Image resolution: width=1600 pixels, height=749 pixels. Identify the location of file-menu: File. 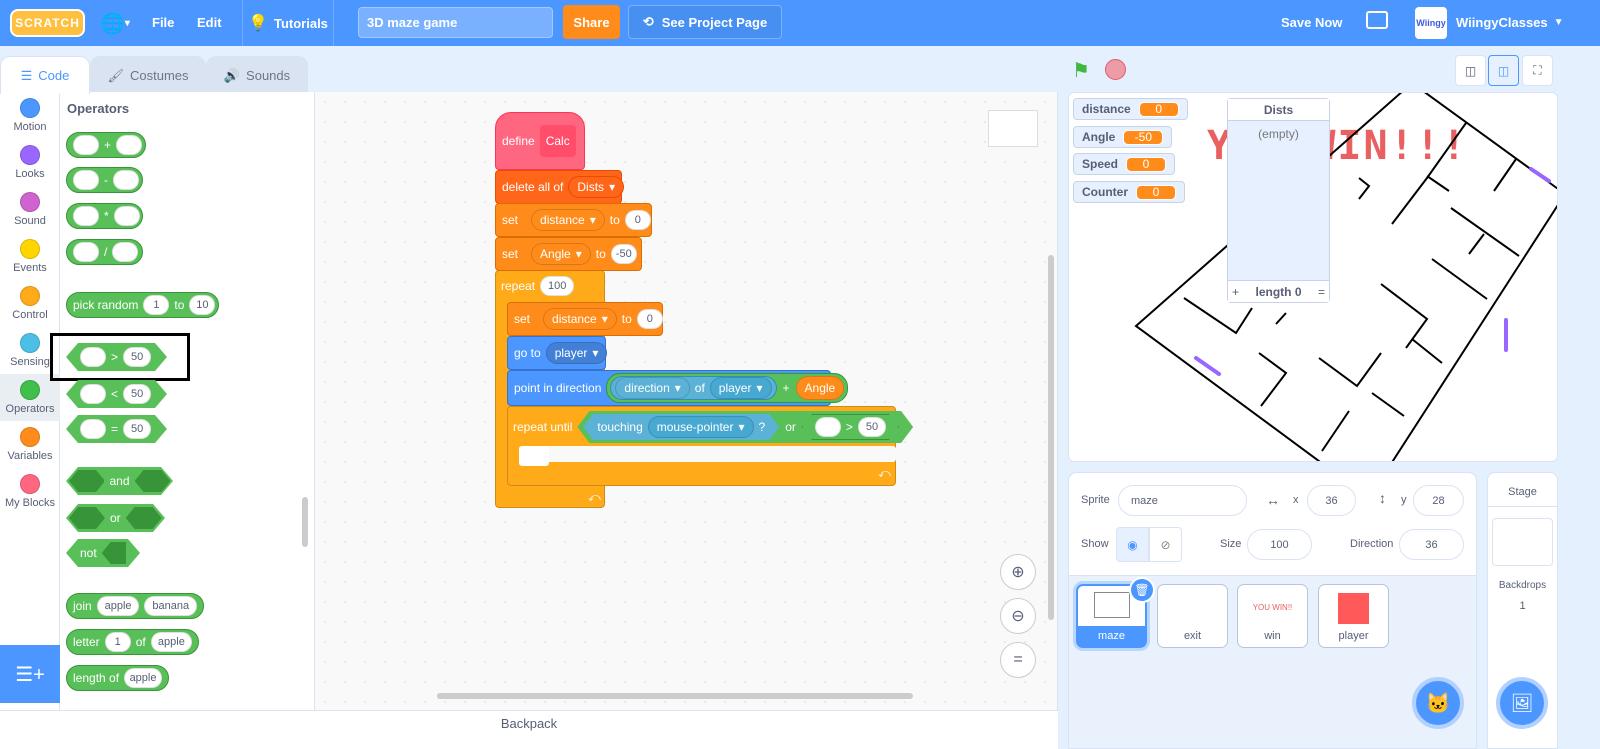
(163, 22).